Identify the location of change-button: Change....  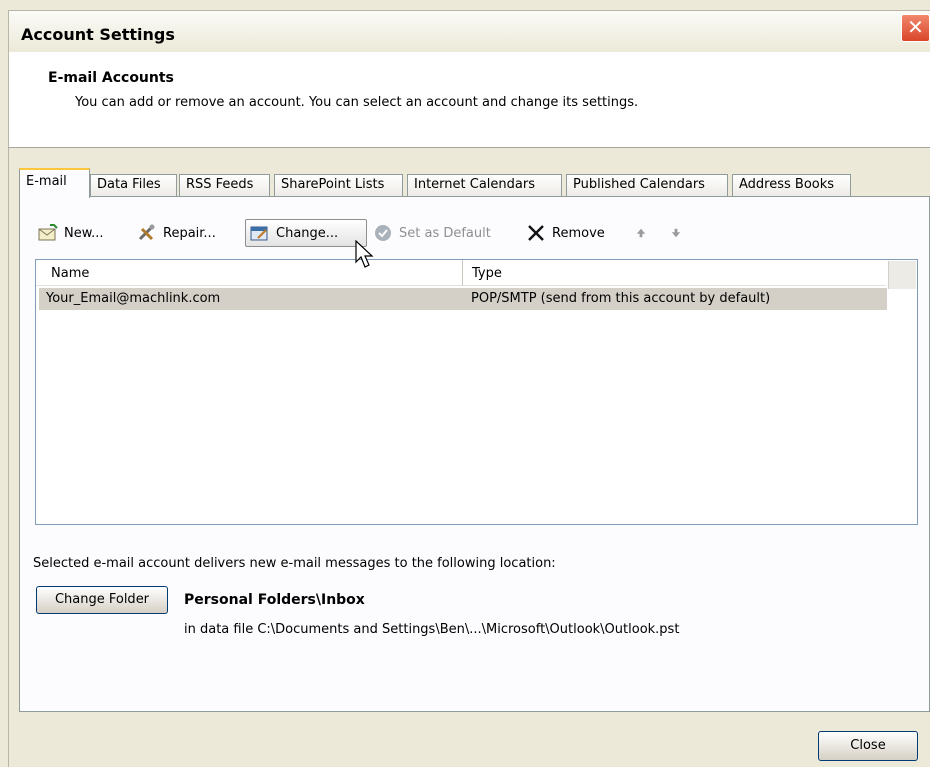
(306, 233).